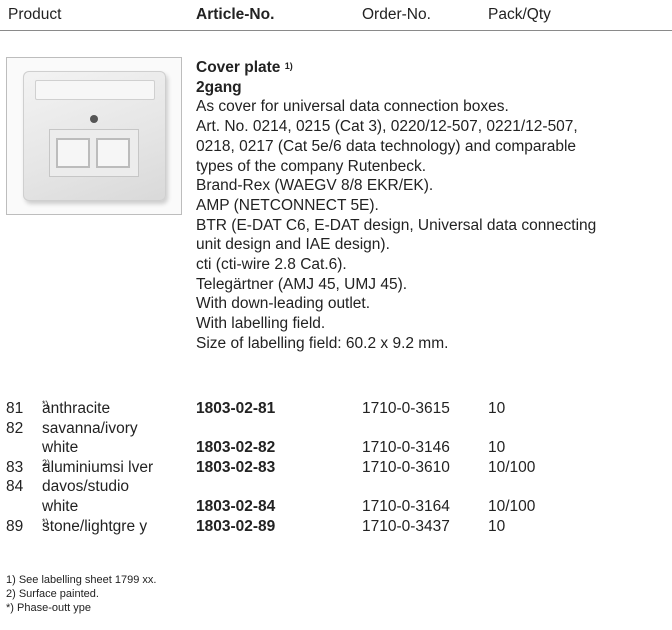 This screenshot has width=672, height=630. What do you see at coordinates (406, 467) in the screenshot?
I see `order-number: 1710-0-3610` at bounding box center [406, 467].